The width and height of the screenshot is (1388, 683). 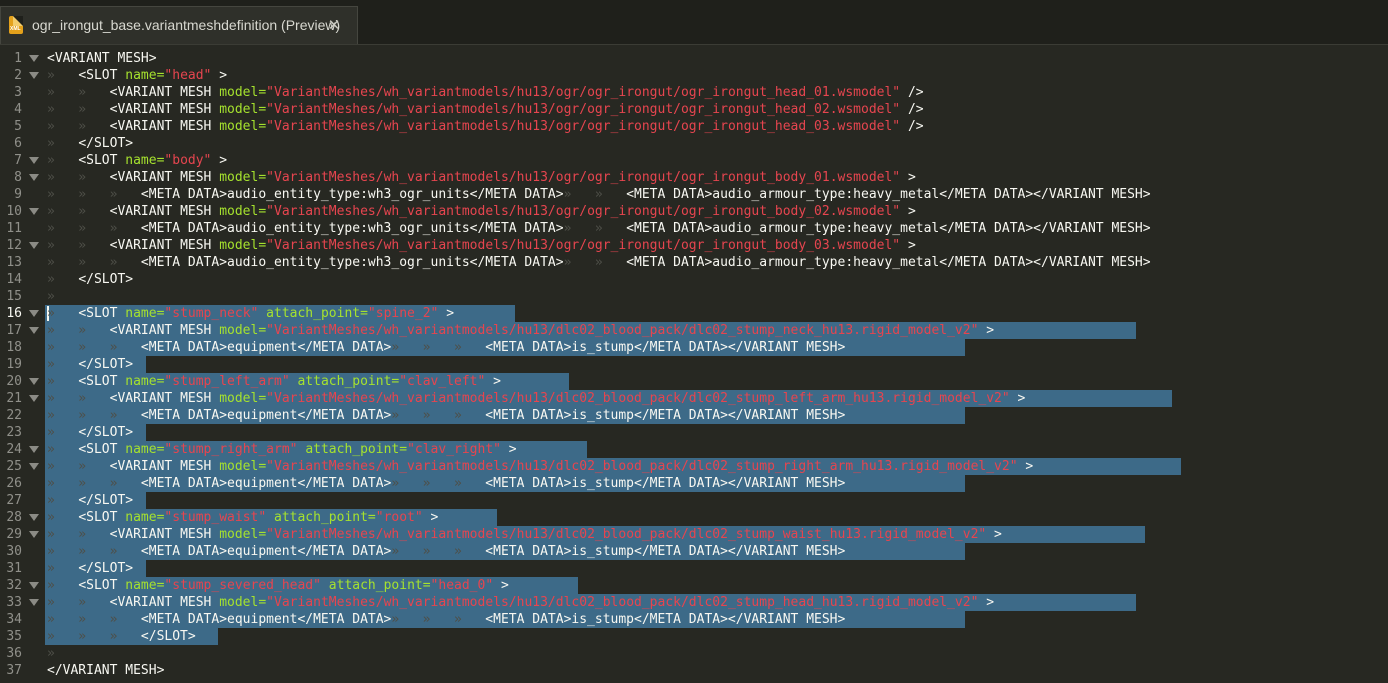 What do you see at coordinates (102, 58) in the screenshot?
I see `code-text: <VARIANT MESH>` at bounding box center [102, 58].